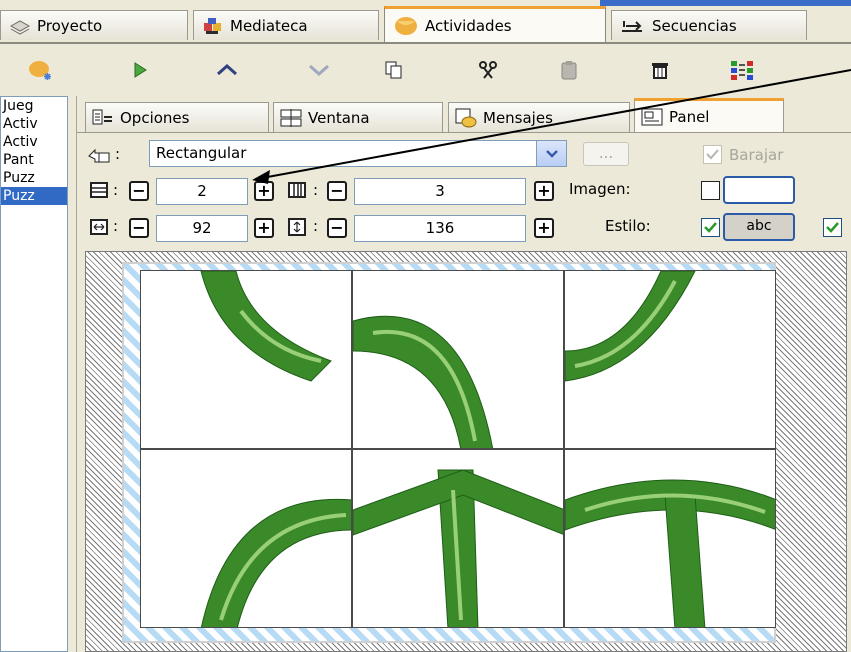 This screenshot has width=851, height=652. What do you see at coordinates (316, 190) in the screenshot?
I see `cols-colon: :` at bounding box center [316, 190].